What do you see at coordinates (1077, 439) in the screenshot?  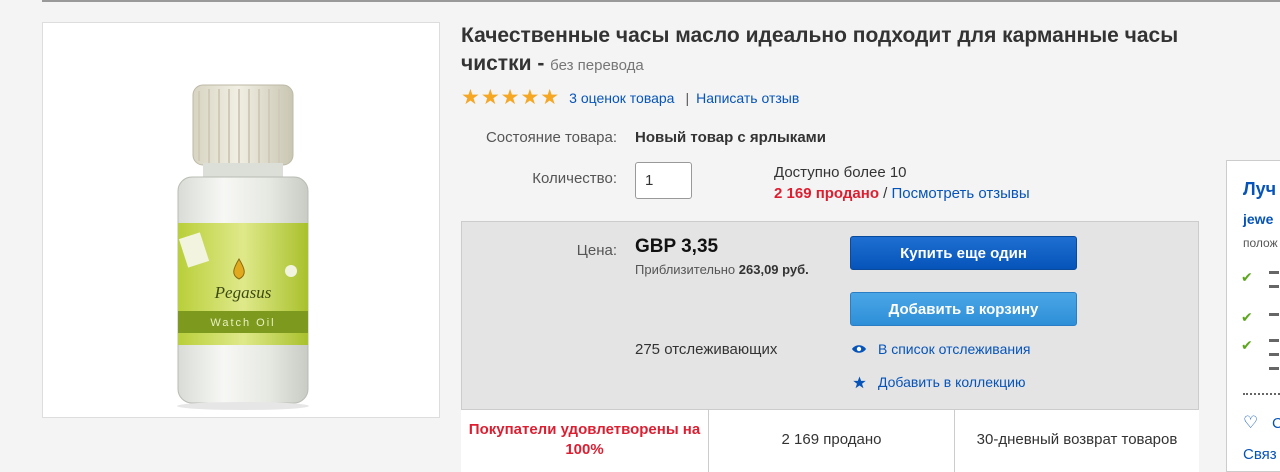 I see `returns-cell: 30-дневный возврат товаров` at bounding box center [1077, 439].